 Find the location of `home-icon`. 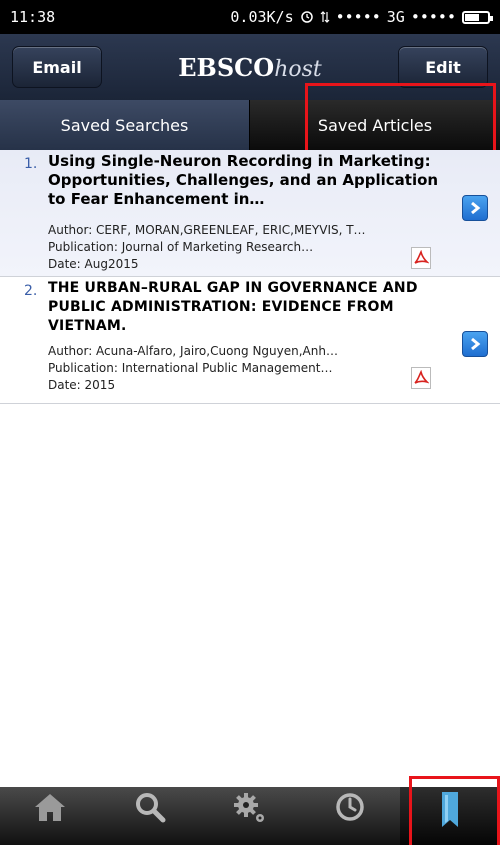

home-icon is located at coordinates (50, 807).